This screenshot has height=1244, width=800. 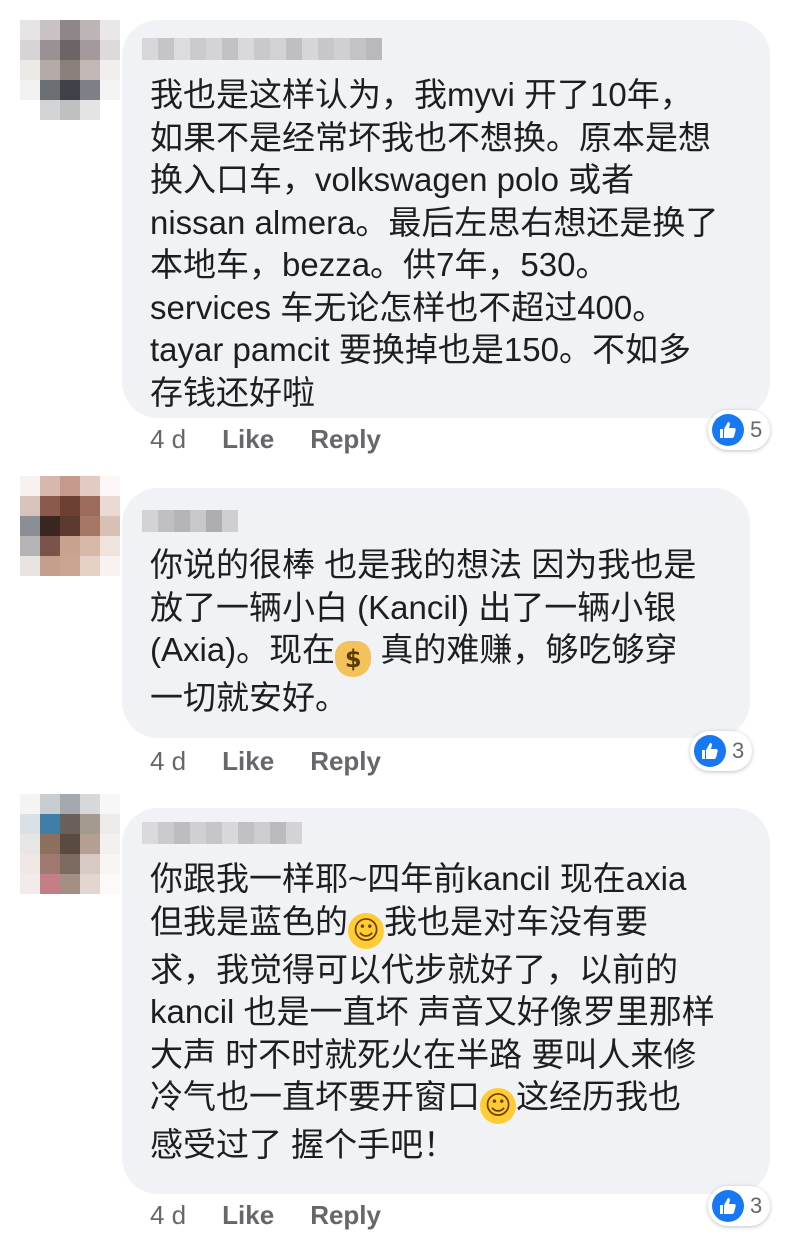 I want to click on reaction-count: 5, so click(x=756, y=429).